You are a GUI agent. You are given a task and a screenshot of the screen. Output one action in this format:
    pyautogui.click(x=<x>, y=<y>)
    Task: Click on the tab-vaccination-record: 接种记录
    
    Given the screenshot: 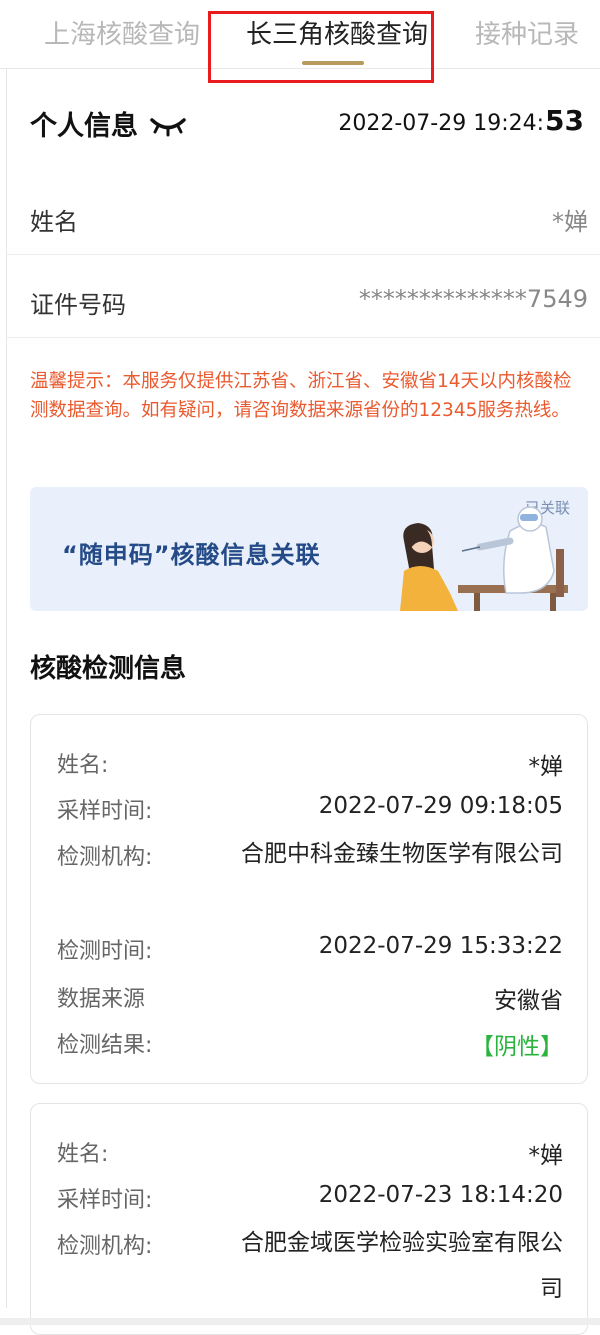 What is the action you would take?
    pyautogui.click(x=527, y=32)
    